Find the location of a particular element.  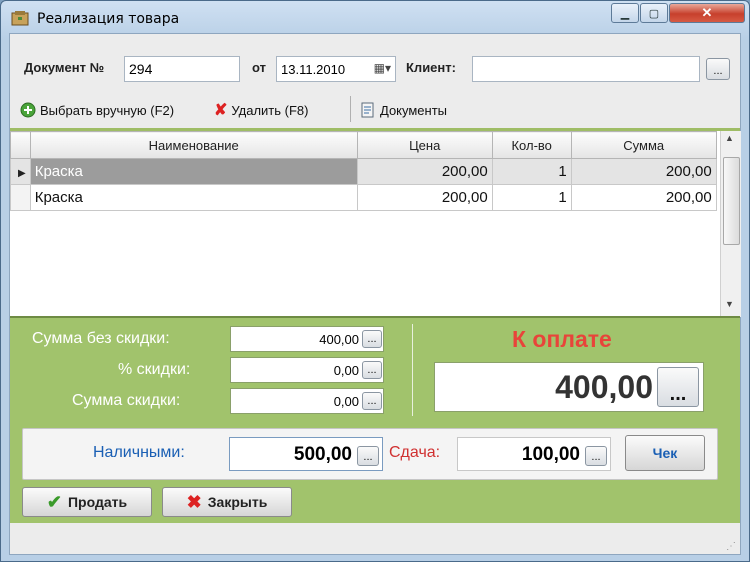

title-bar: Реализация товара ▁ ▢ ✕ is located at coordinates (375, 18).